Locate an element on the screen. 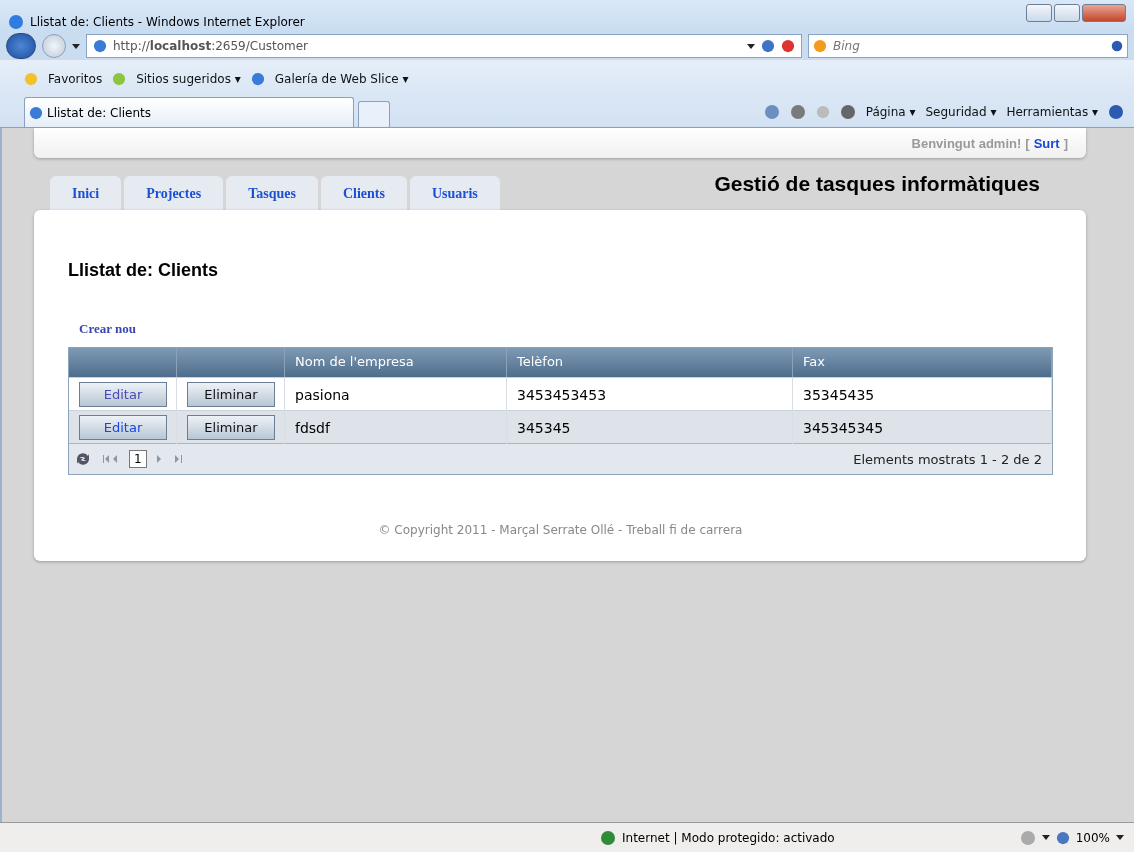 Image resolution: width=1134 pixels, height=852 pixels. logout-link: Surt is located at coordinates (1046, 143).